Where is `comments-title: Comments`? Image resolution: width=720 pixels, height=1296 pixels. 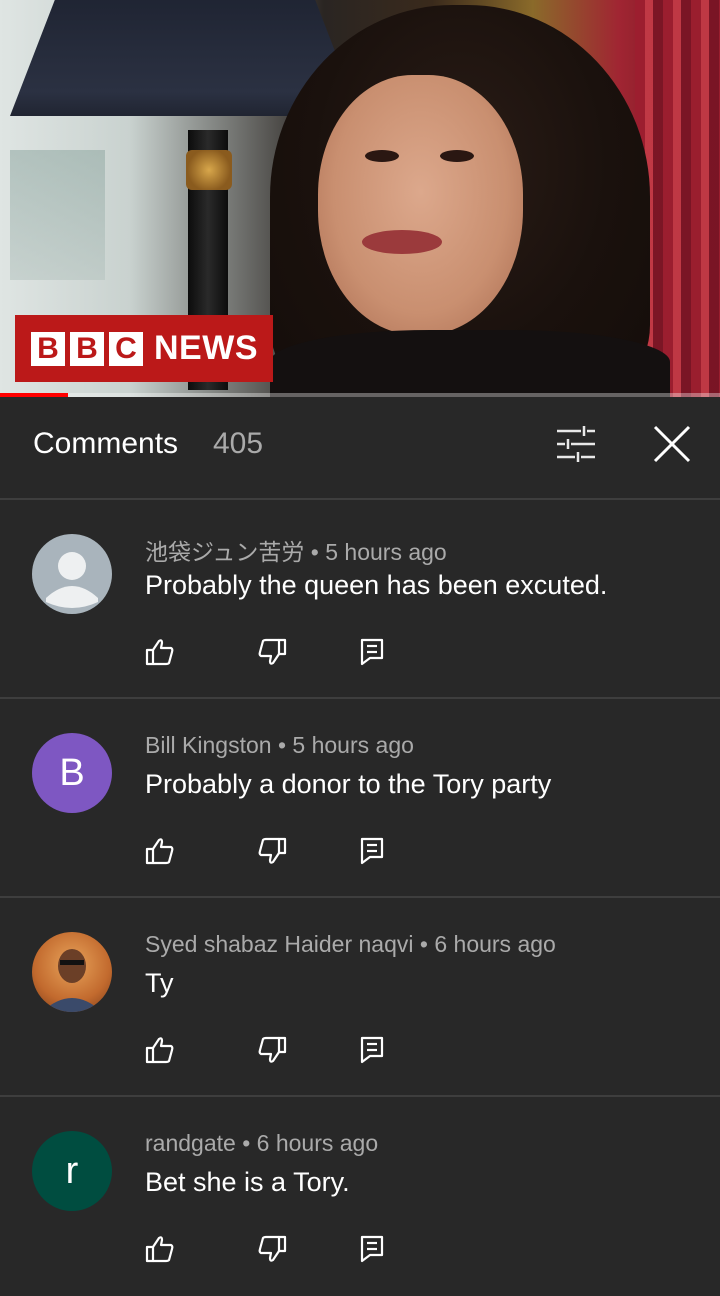
comments-title: Comments is located at coordinates (106, 443).